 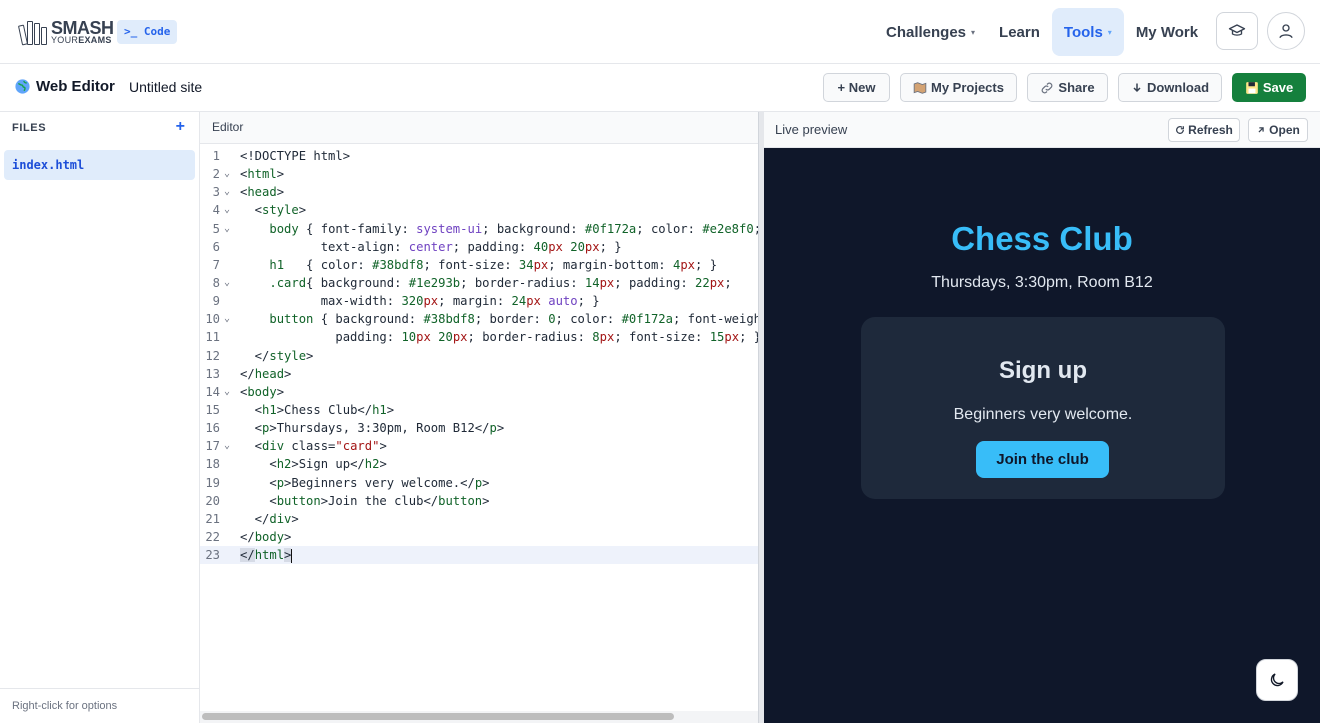 What do you see at coordinates (920, 87) in the screenshot?
I see `map-icon` at bounding box center [920, 87].